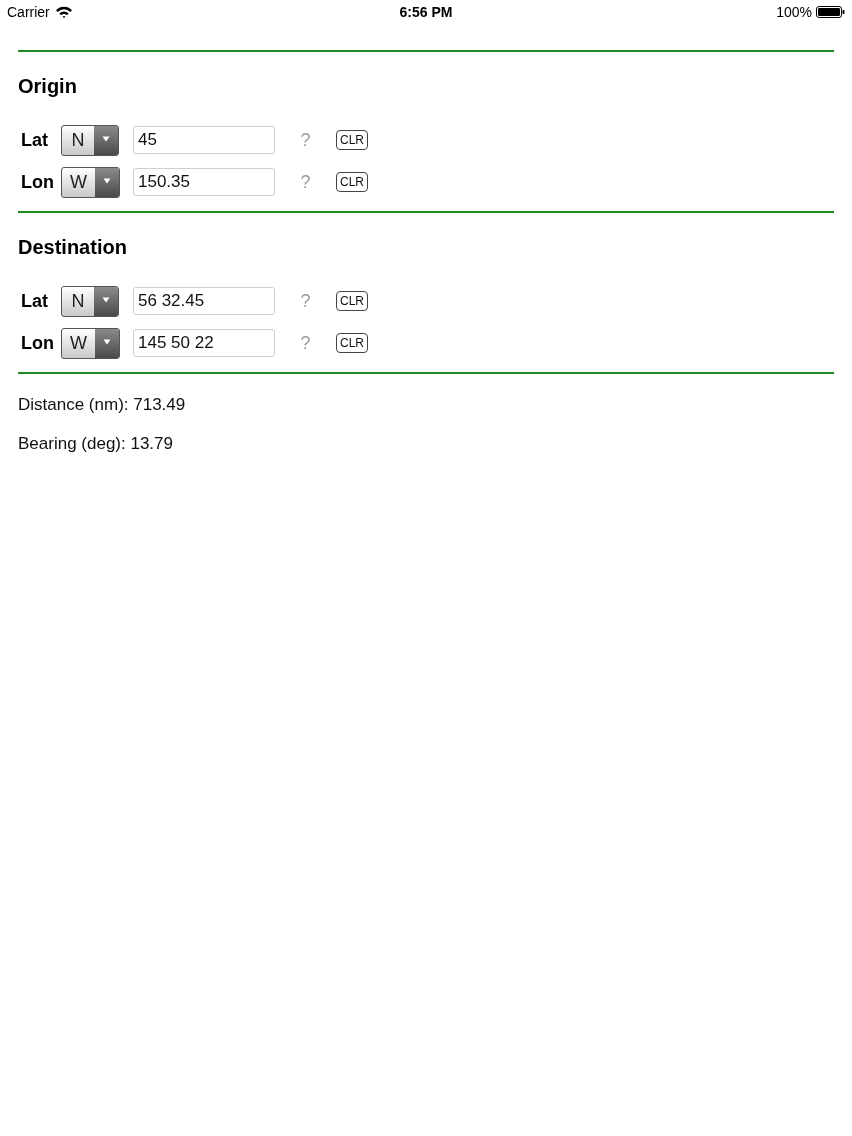 Image resolution: width=852 pixels, height=1136 pixels. I want to click on coordinate-input: 145 50 22, so click(204, 343).